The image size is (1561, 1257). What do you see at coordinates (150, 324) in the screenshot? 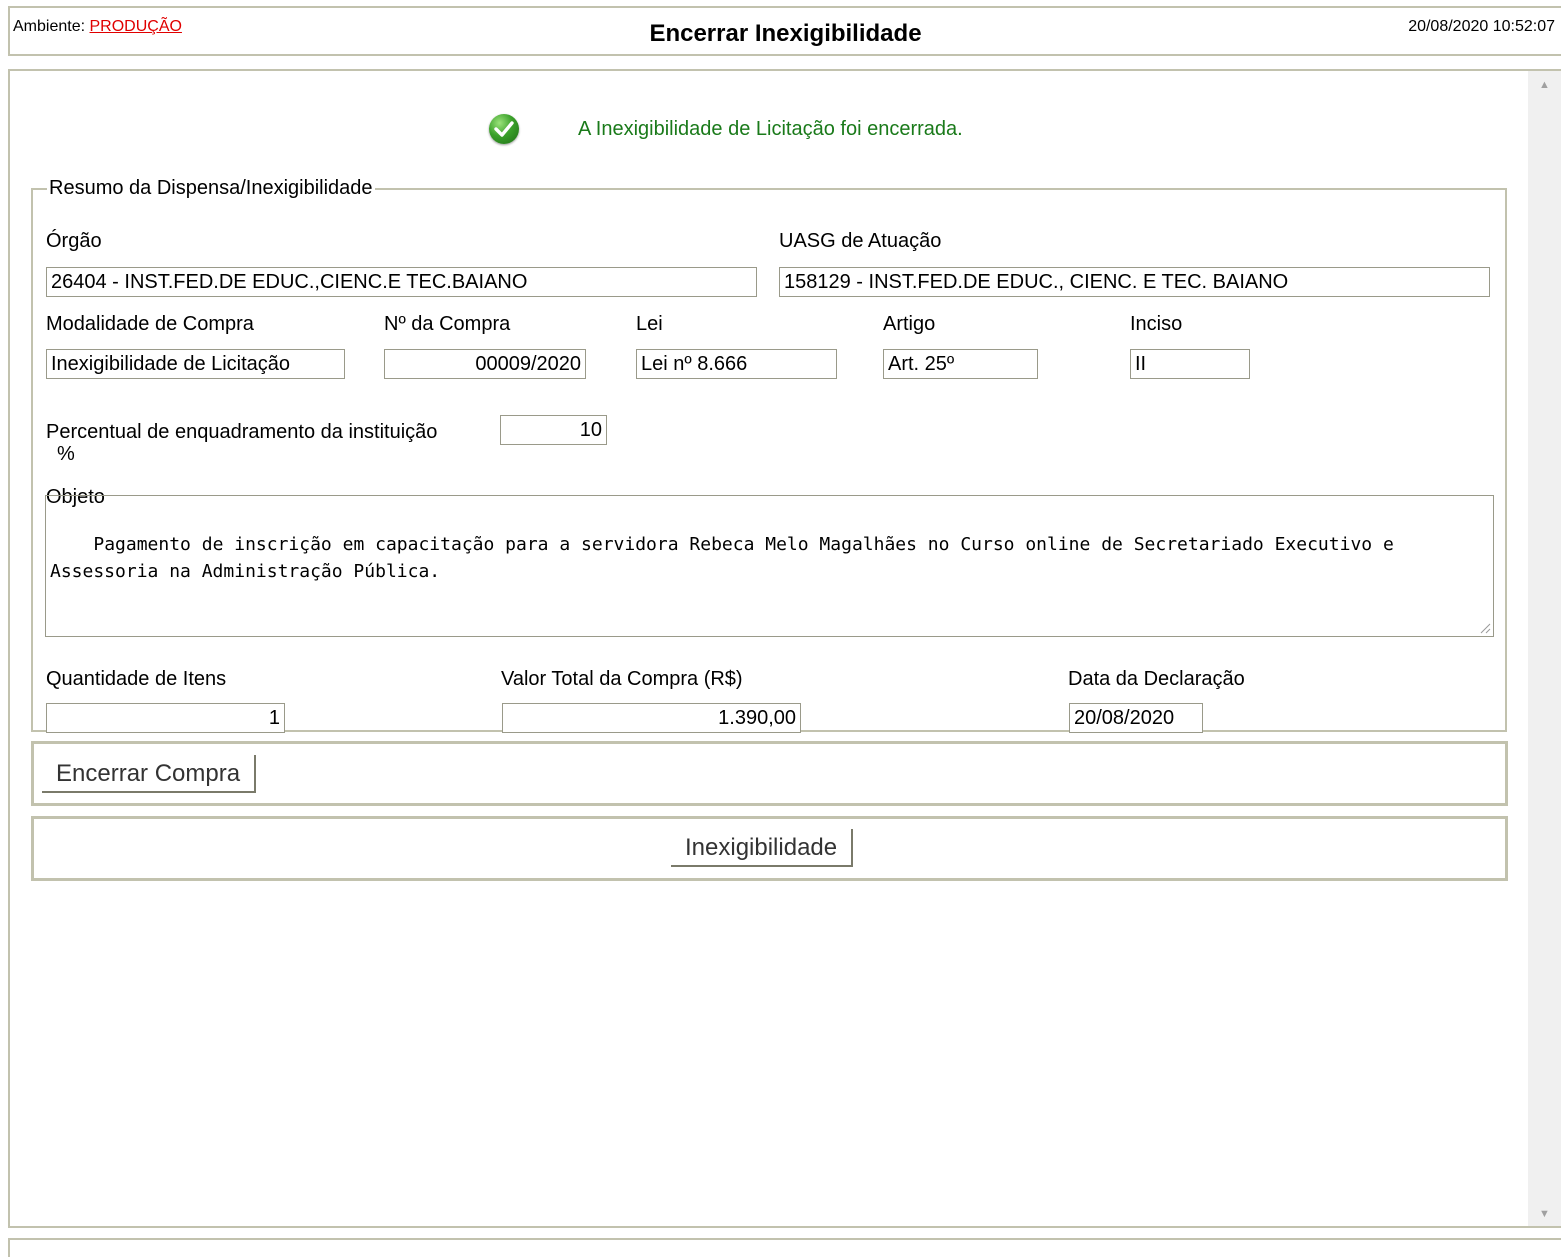
I see `modalidade-label: Modalidade de Compra` at bounding box center [150, 324].